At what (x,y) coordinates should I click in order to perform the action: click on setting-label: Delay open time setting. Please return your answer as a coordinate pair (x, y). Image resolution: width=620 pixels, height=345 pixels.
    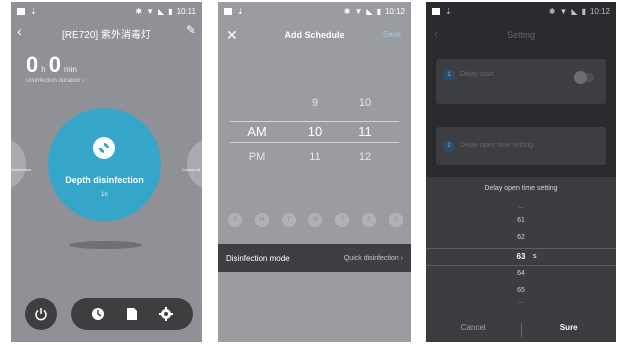
    Looking at the image, I should click on (497, 145).